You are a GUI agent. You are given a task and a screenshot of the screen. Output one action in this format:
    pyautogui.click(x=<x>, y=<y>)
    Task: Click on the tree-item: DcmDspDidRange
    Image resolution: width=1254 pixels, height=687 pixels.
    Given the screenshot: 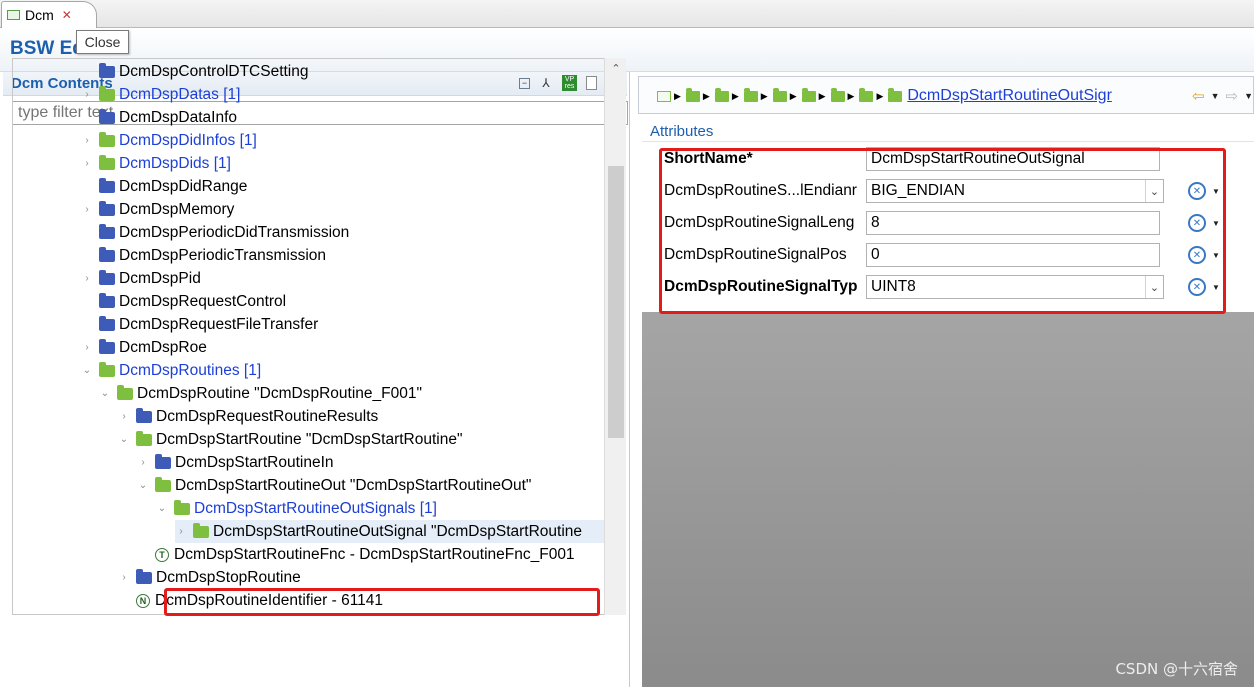 What is the action you would take?
    pyautogui.click(x=164, y=186)
    